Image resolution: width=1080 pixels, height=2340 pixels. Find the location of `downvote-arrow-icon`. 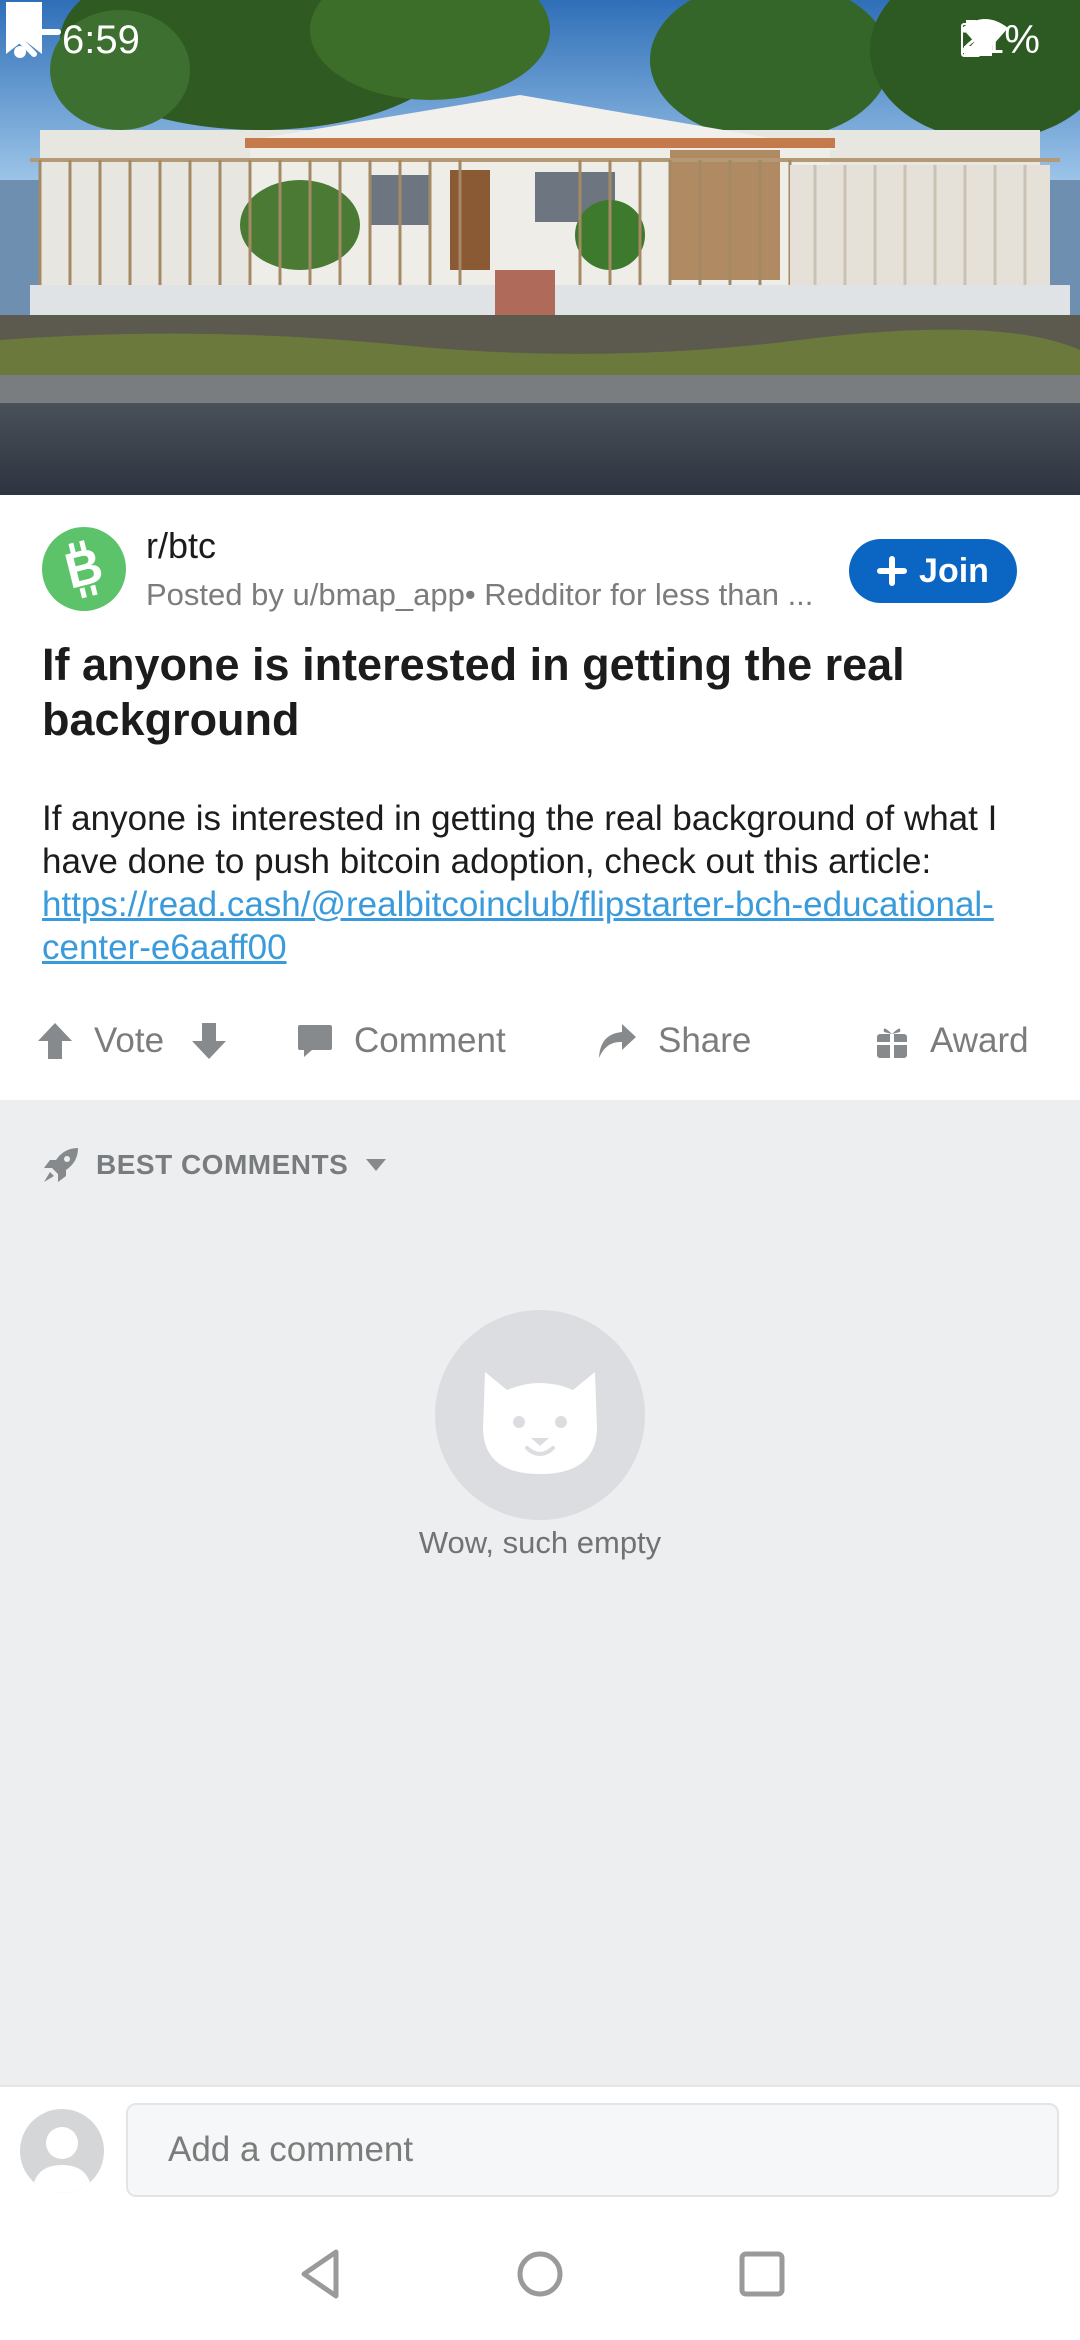

downvote-arrow-icon is located at coordinates (209, 1041).